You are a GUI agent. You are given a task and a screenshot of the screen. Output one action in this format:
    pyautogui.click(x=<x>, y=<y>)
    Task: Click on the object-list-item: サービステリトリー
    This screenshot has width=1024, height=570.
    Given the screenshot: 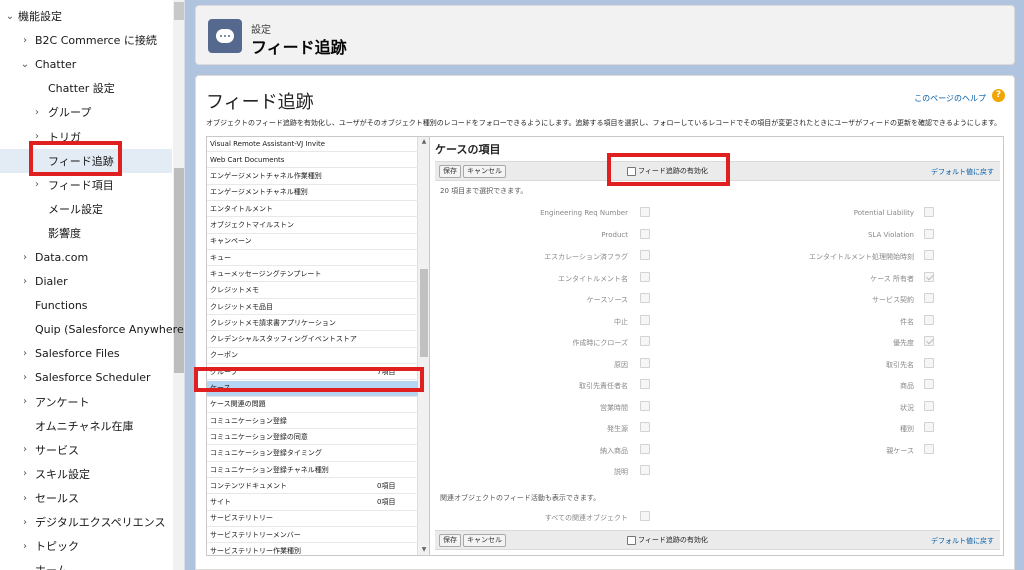 What is the action you would take?
    pyautogui.click(x=312, y=519)
    